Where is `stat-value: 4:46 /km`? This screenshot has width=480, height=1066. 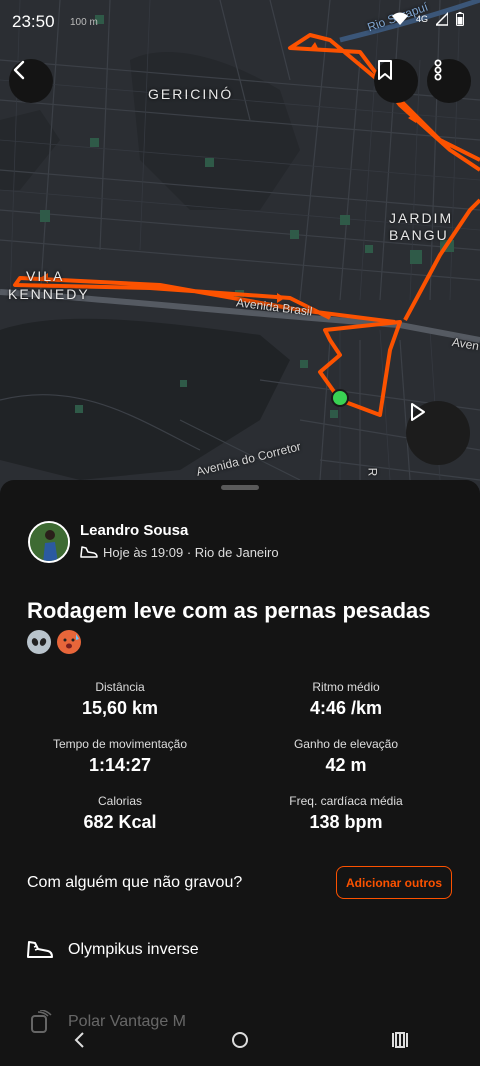 stat-value: 4:46 /km is located at coordinates (346, 708).